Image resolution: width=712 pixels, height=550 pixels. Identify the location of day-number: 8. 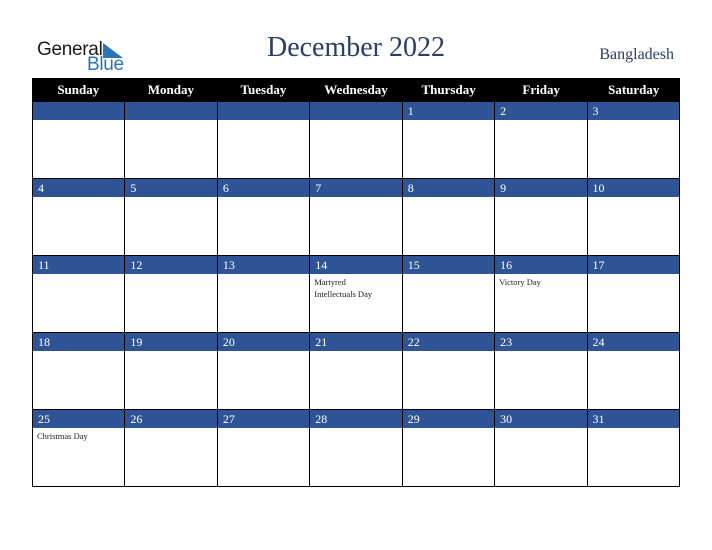
(448, 188).